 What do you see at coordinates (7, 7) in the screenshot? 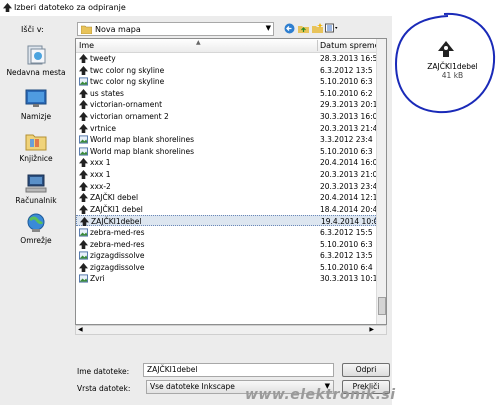
I see `inkscape-app-icon` at bounding box center [7, 7].